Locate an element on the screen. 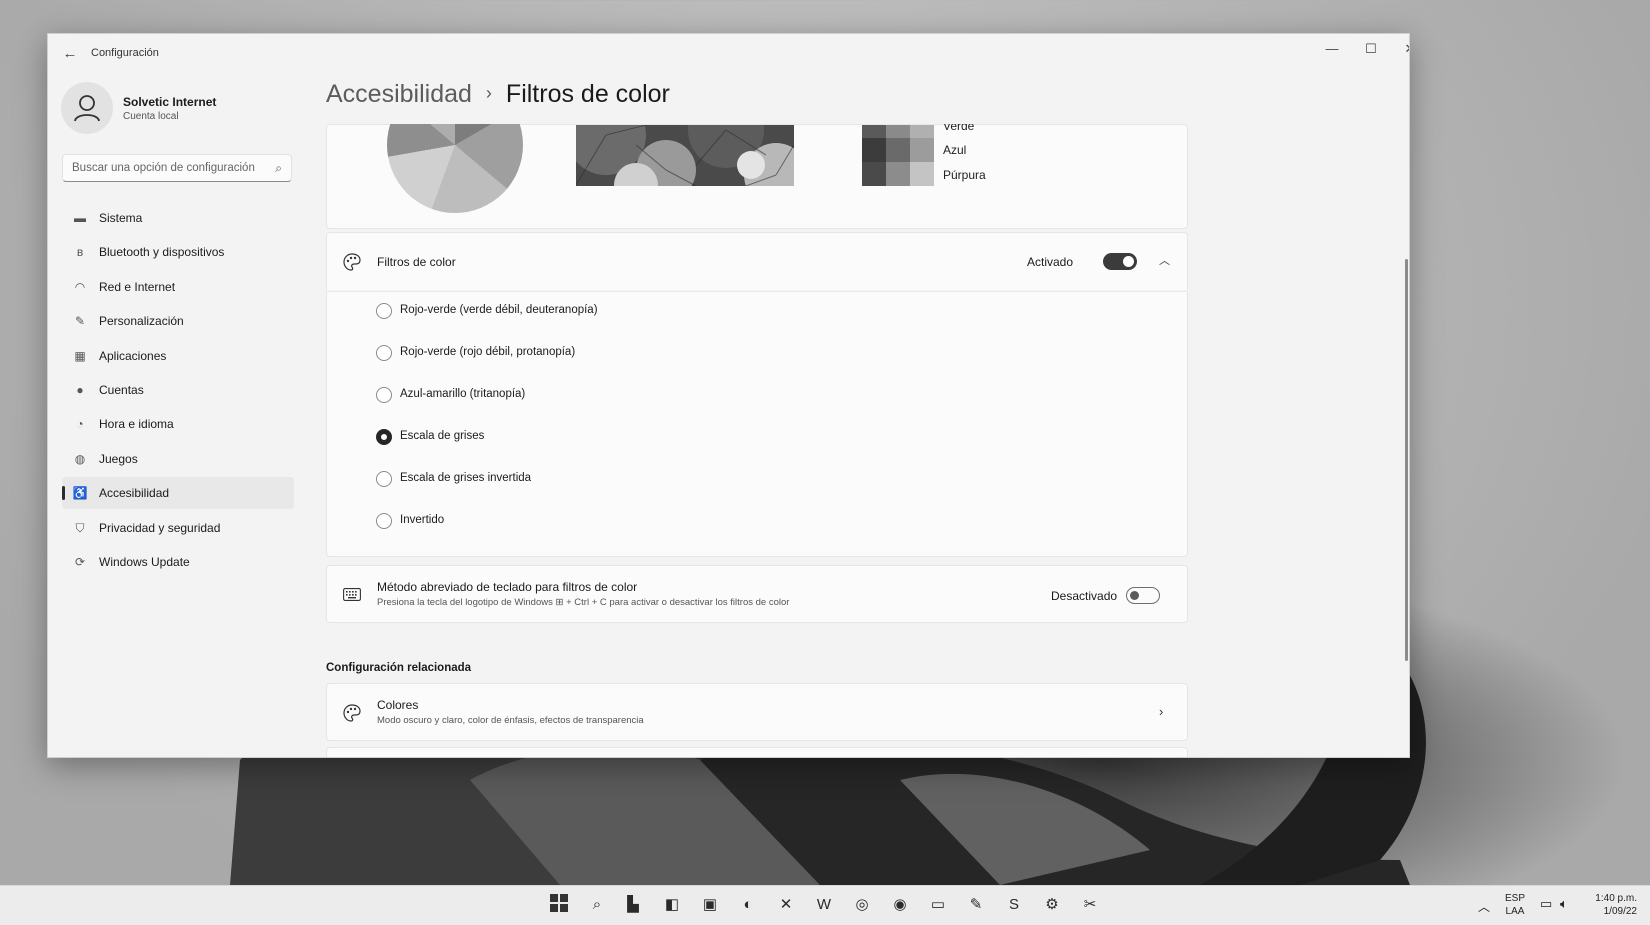 This screenshot has width=1650, height=925. swatch-label-azul: Azul is located at coordinates (955, 150).